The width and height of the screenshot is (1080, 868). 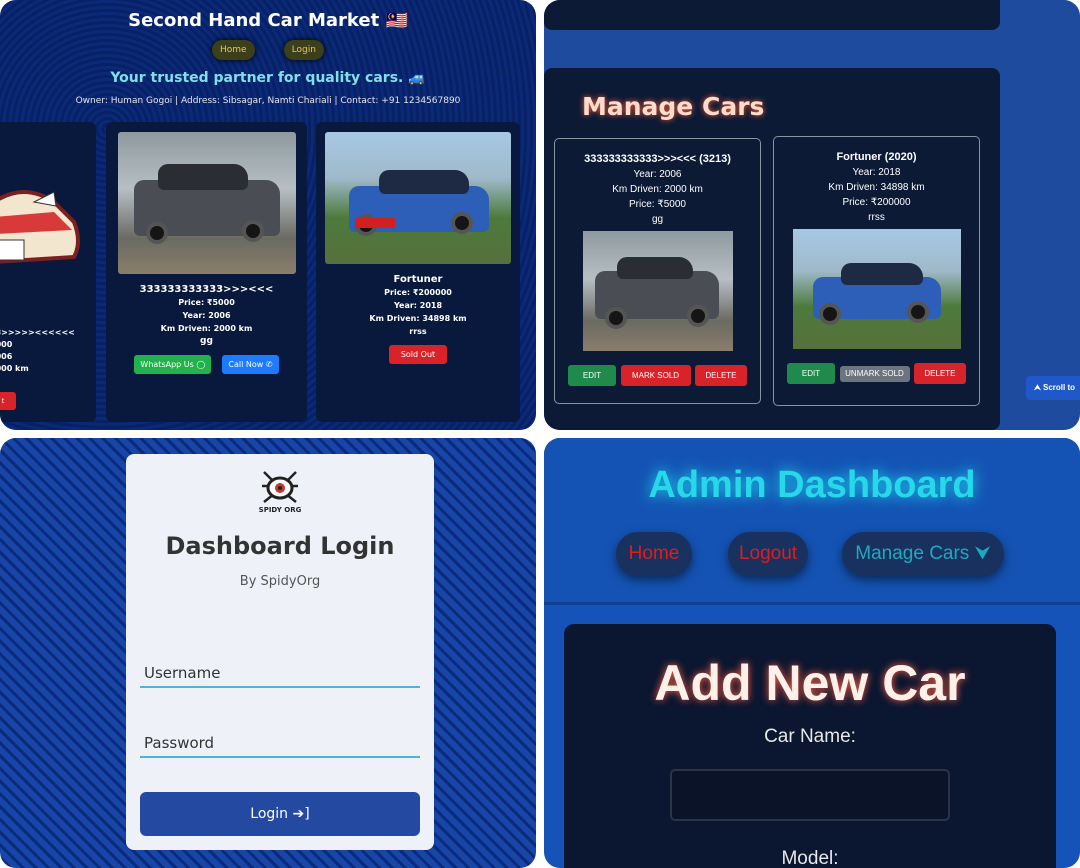 I want to click on market-nav: Home Login, so click(x=268, y=48).